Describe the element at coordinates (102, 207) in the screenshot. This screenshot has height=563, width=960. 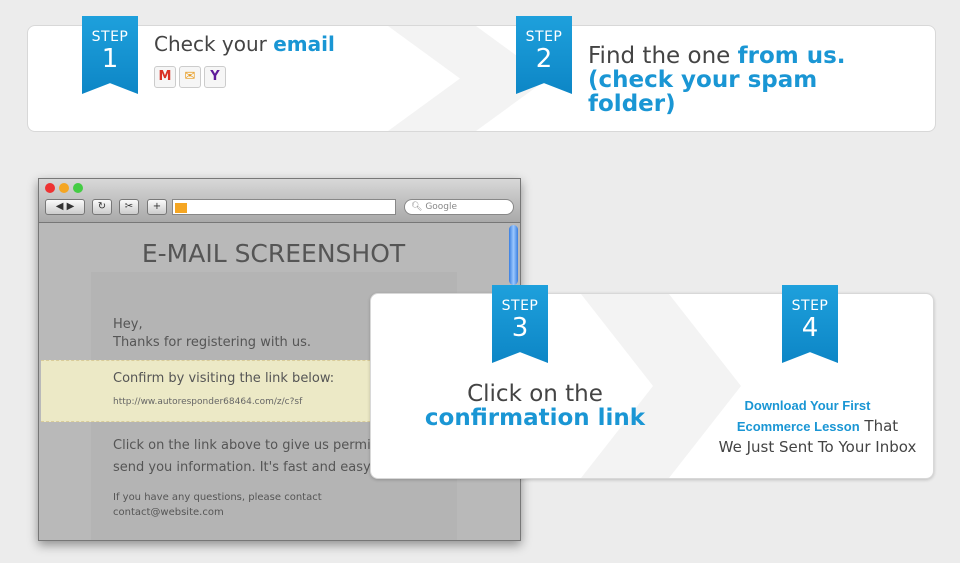
I see `reload-icon: ↻` at that location.